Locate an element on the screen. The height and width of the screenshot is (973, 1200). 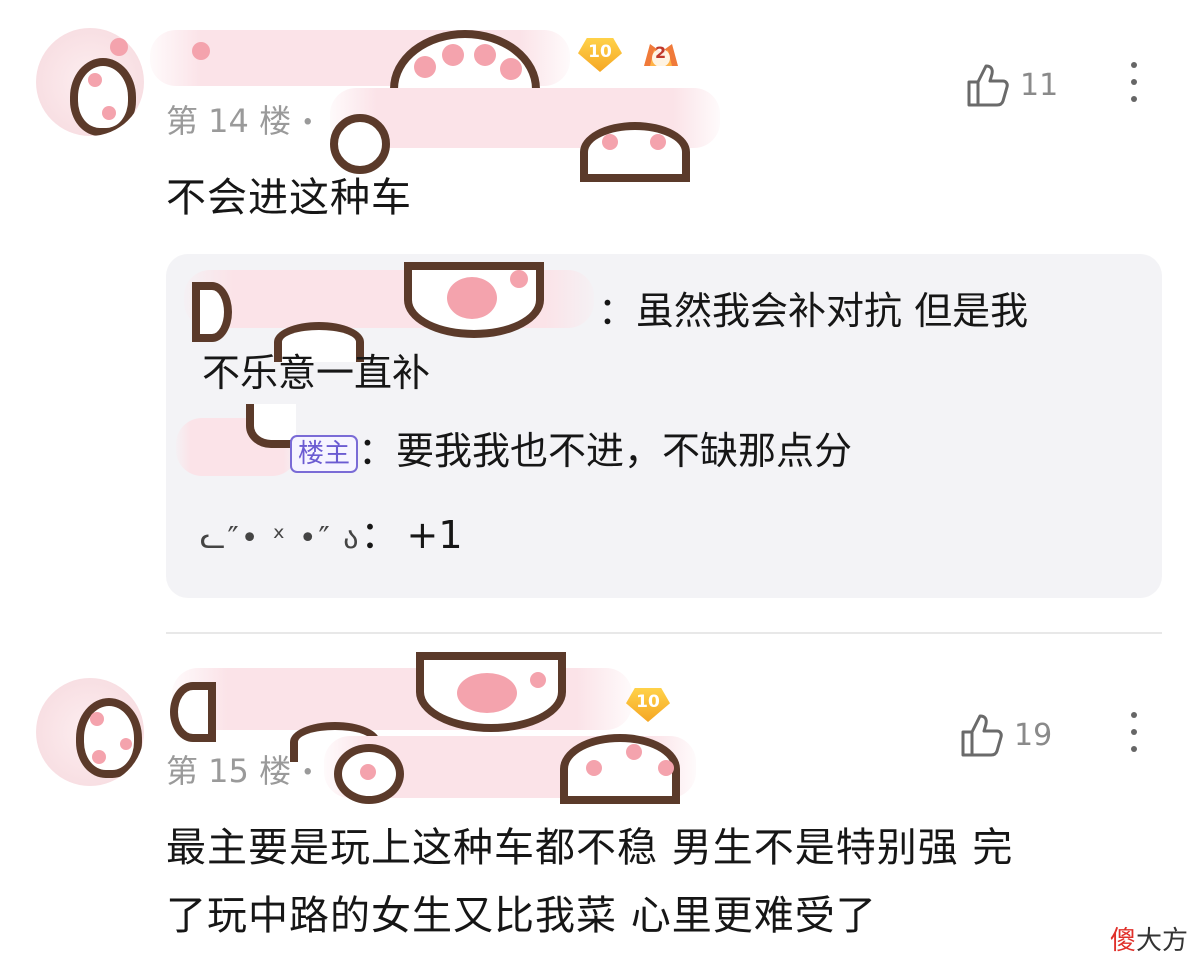
reply-line-continued: 不乐意一直补 is located at coordinates (316, 373).